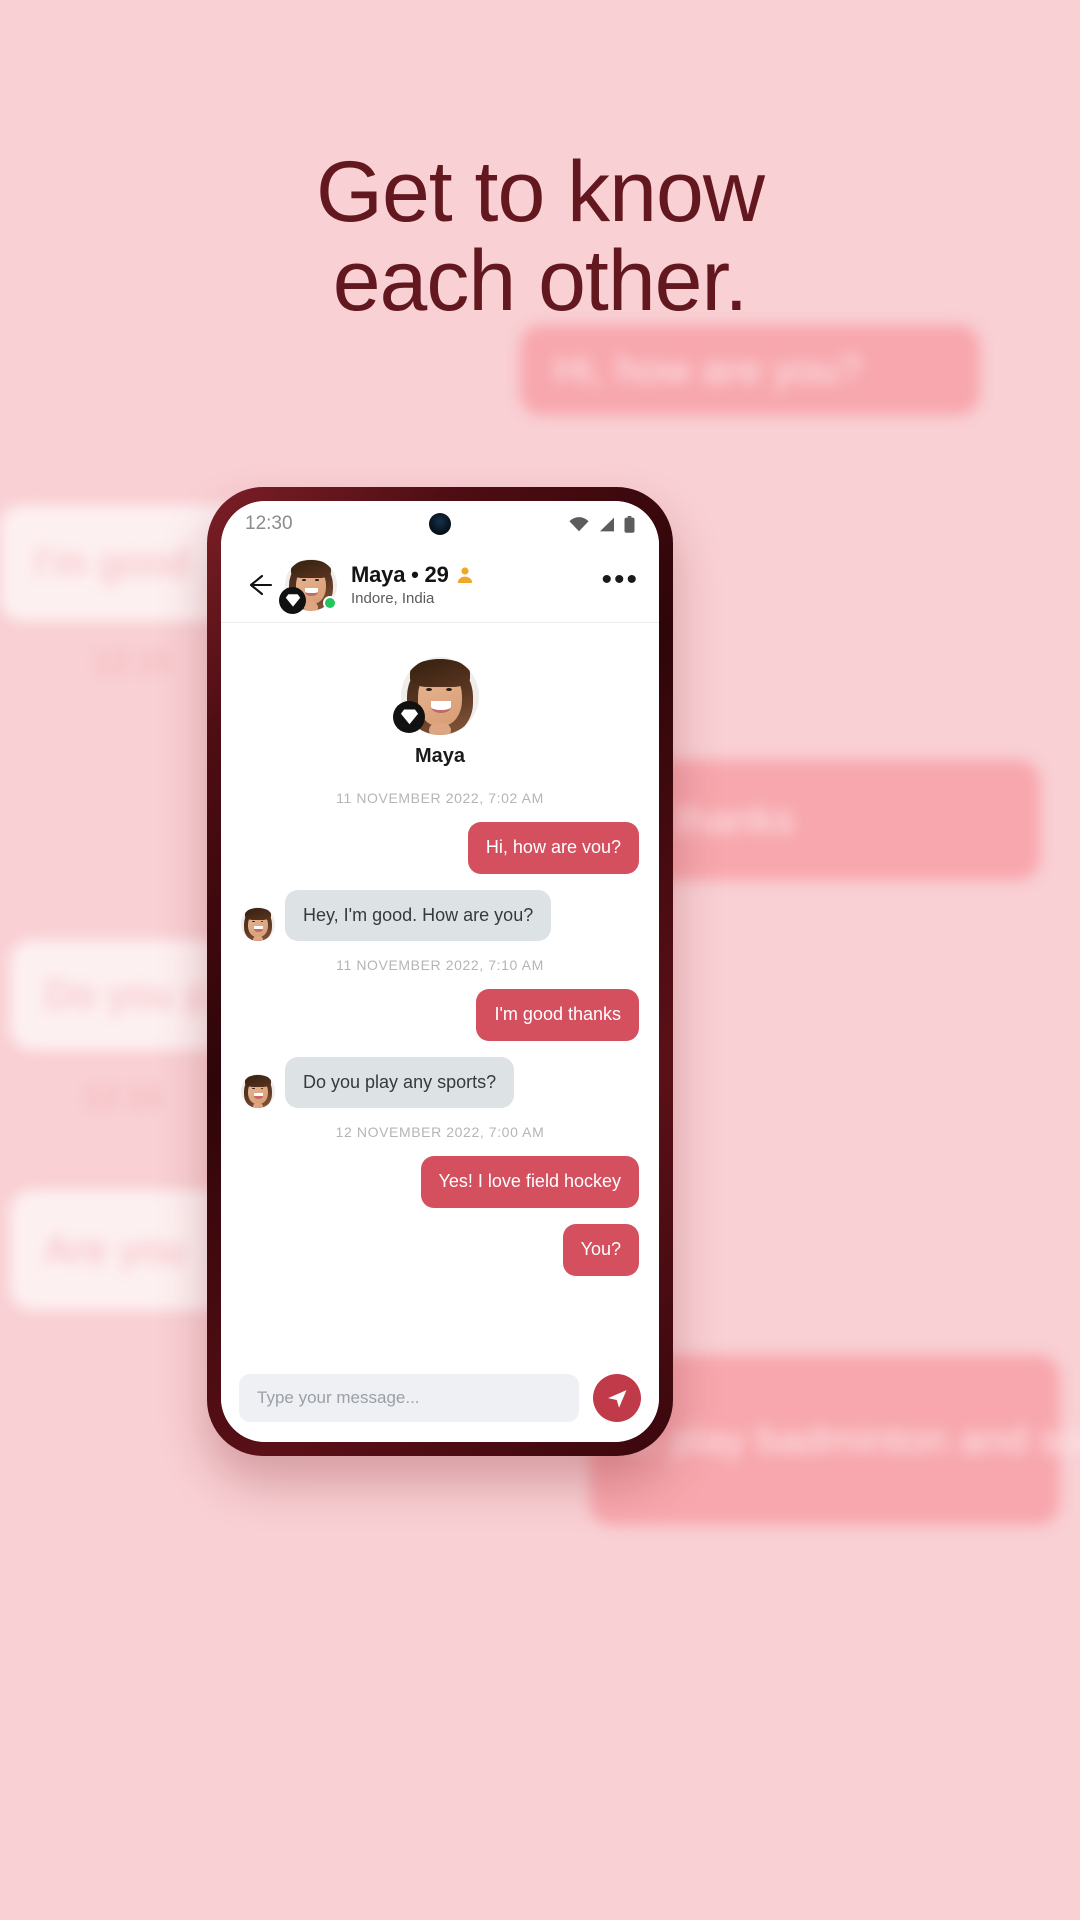  I want to click on front-camera-punch-hole-icon, so click(440, 524).